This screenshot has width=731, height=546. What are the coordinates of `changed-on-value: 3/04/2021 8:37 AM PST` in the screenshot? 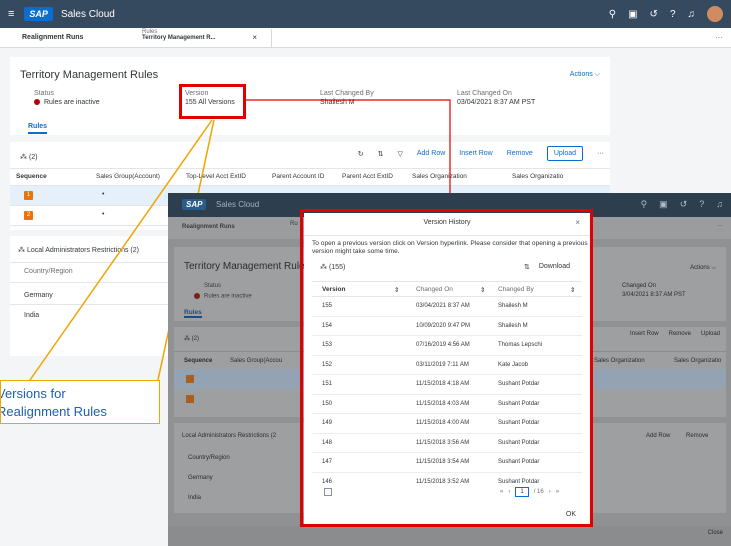 It's located at (654, 295).